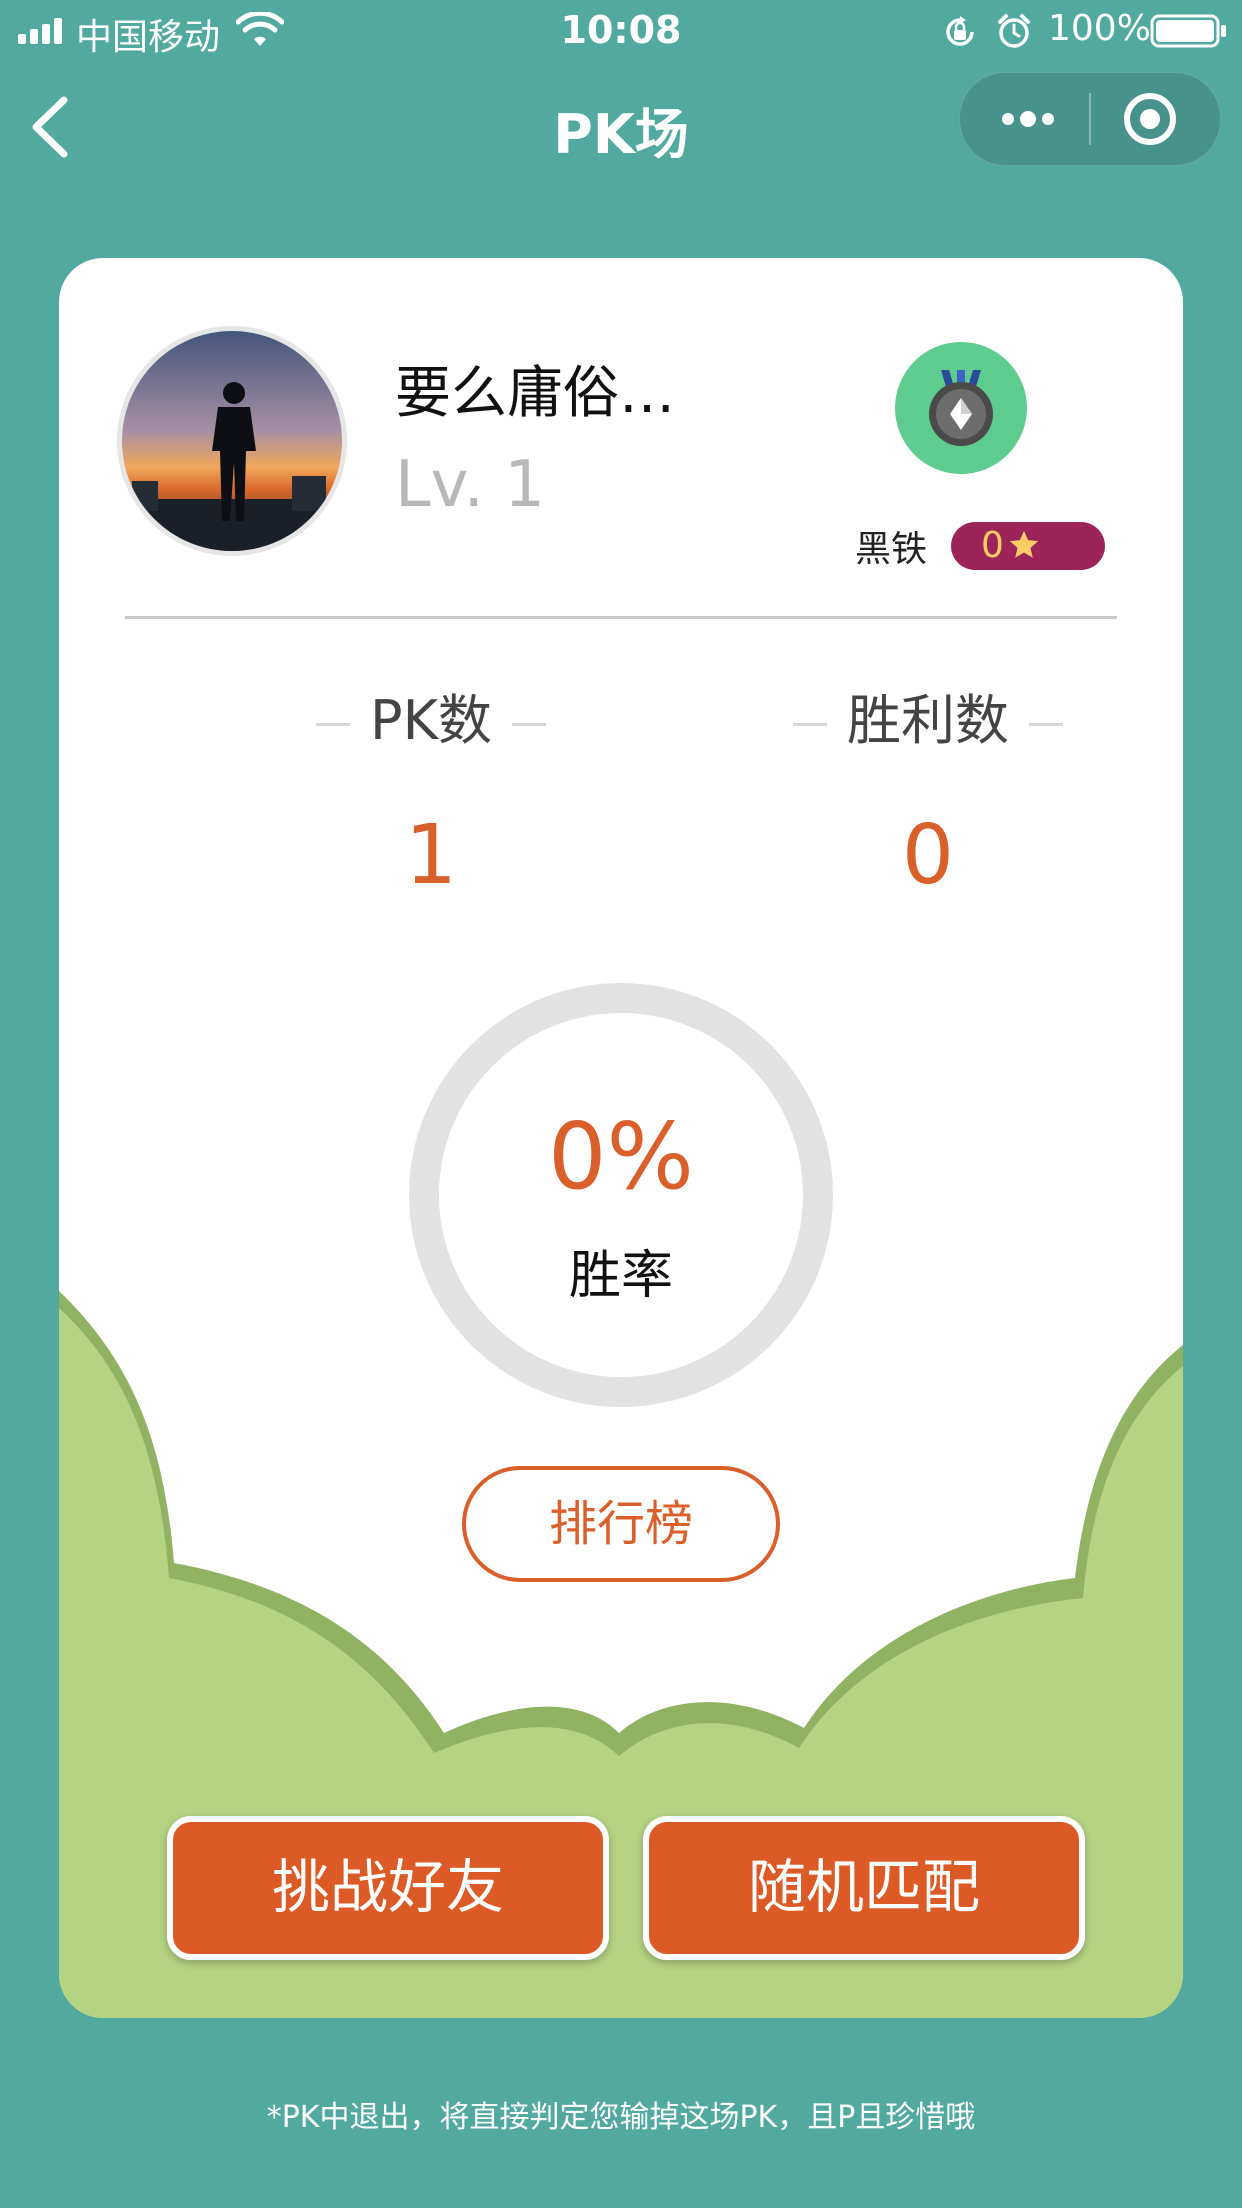 This screenshot has width=1242, height=2208. What do you see at coordinates (1014, 31) in the screenshot?
I see `alarm-icon` at bounding box center [1014, 31].